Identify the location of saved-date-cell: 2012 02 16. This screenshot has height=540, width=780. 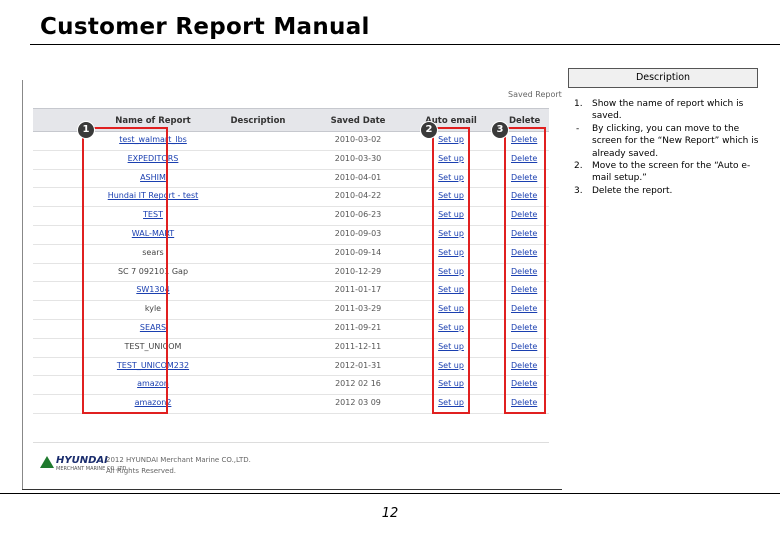
(358, 384).